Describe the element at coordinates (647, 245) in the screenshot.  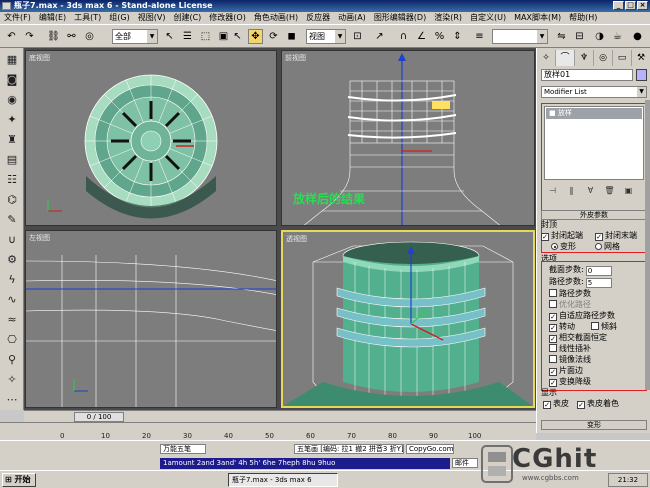
I see `command-panel-scrollbar` at that location.